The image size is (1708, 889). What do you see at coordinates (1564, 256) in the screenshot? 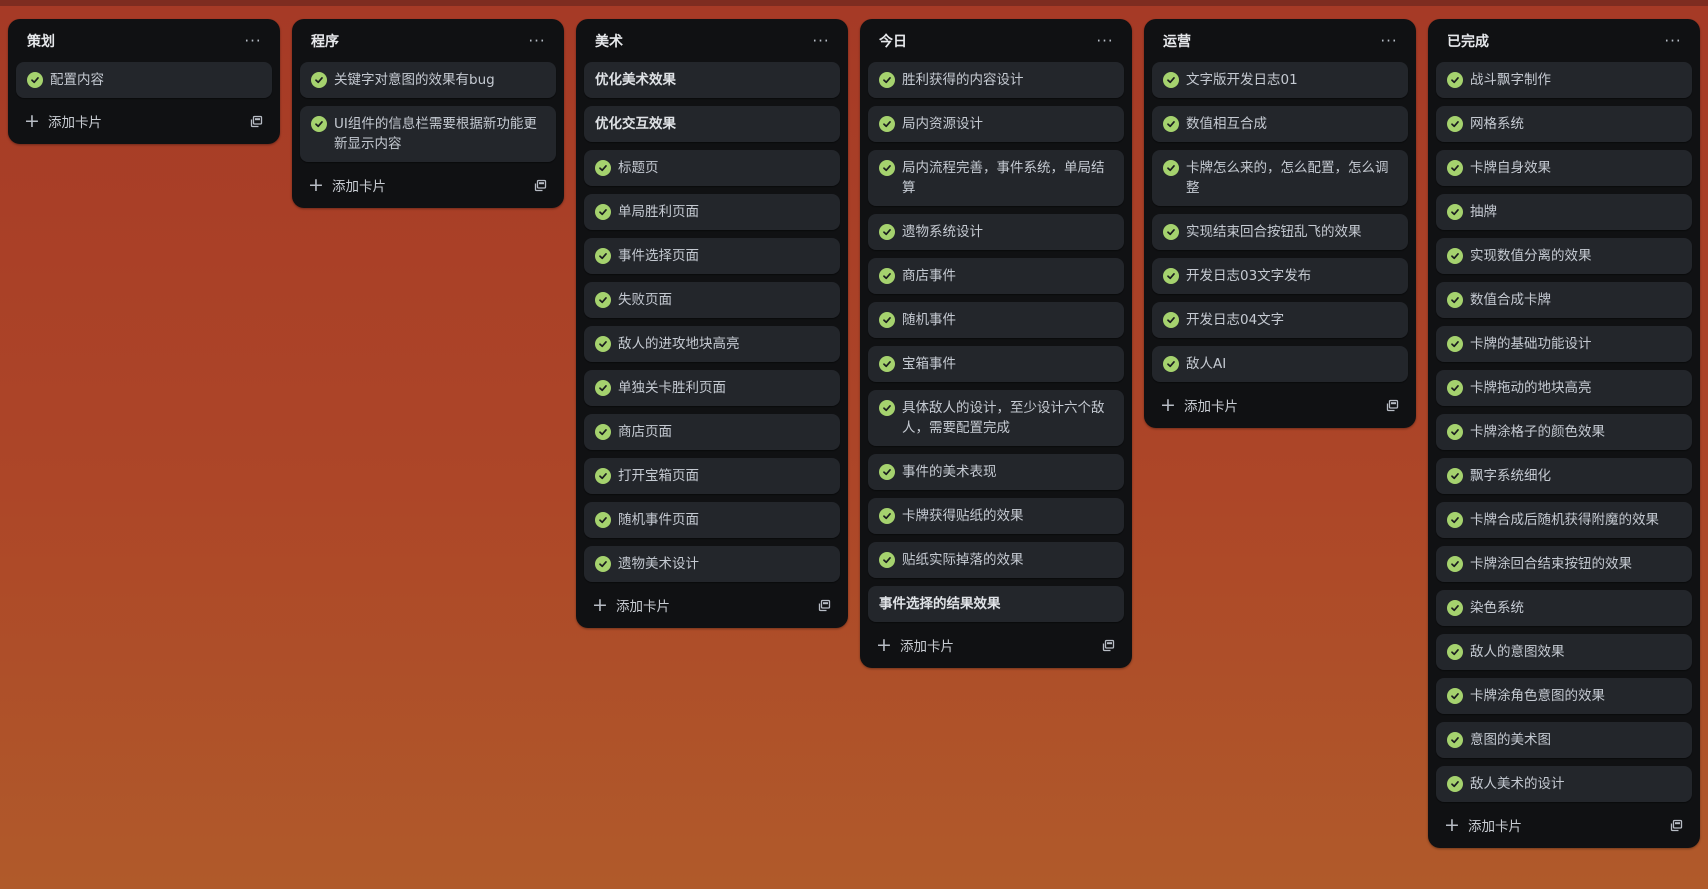
I see `card: 实现数值分离的效果` at bounding box center [1564, 256].